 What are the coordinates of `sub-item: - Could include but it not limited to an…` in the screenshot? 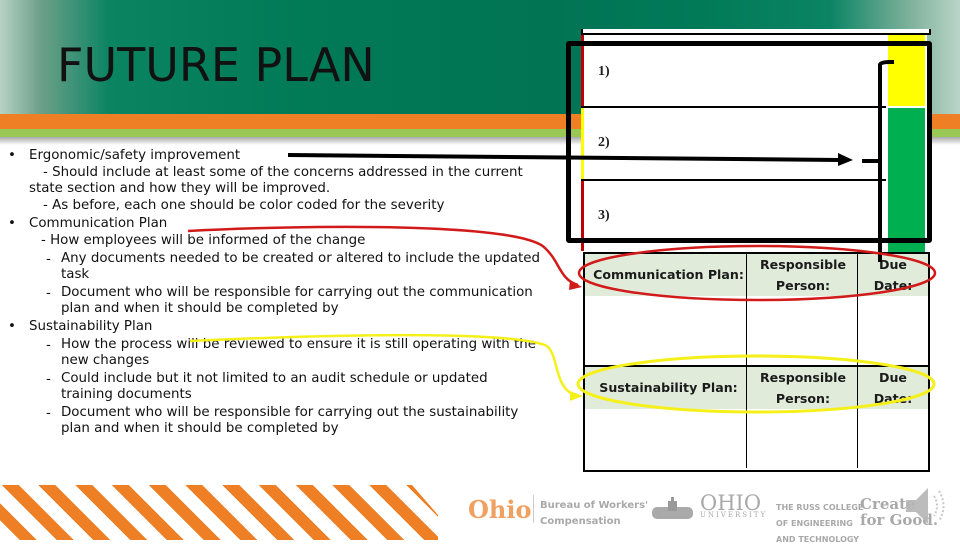 It's located at (288, 387).